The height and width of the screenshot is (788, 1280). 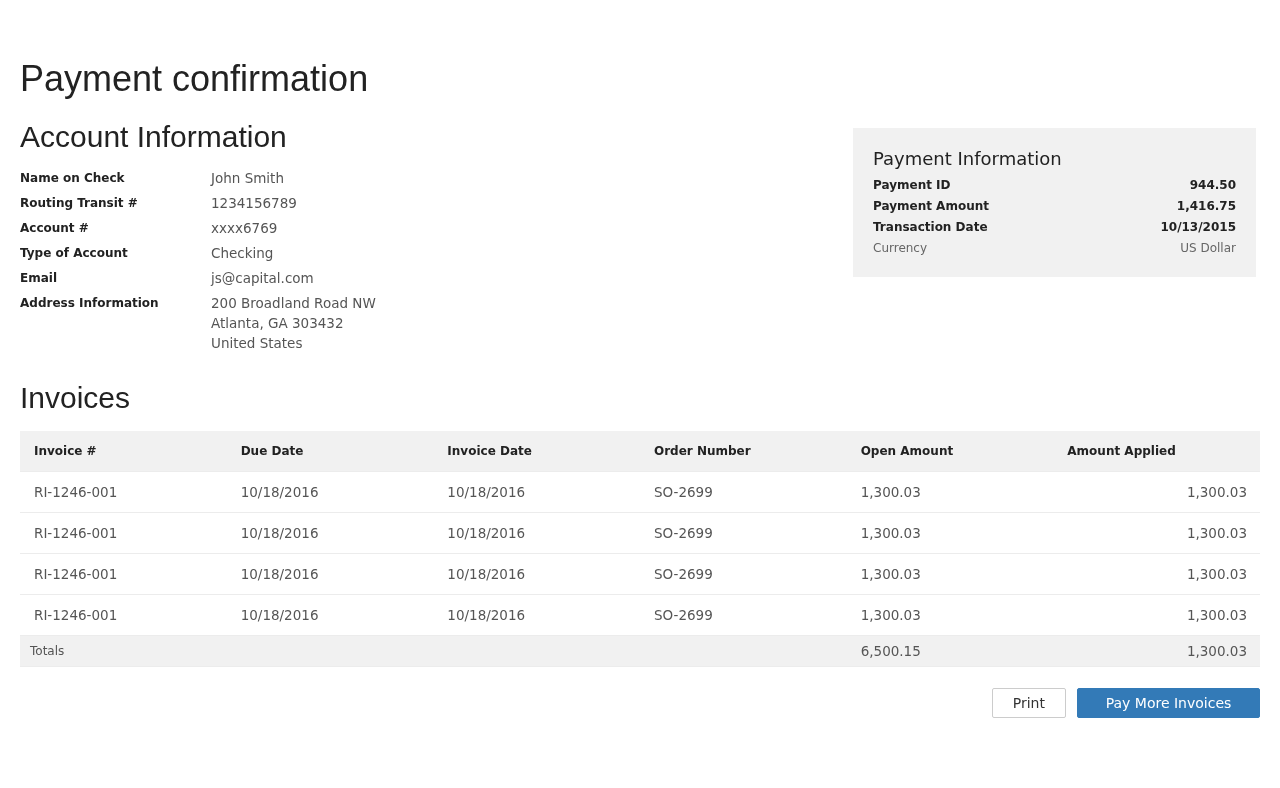 I want to click on column-header: Order Number, so click(x=702, y=451).